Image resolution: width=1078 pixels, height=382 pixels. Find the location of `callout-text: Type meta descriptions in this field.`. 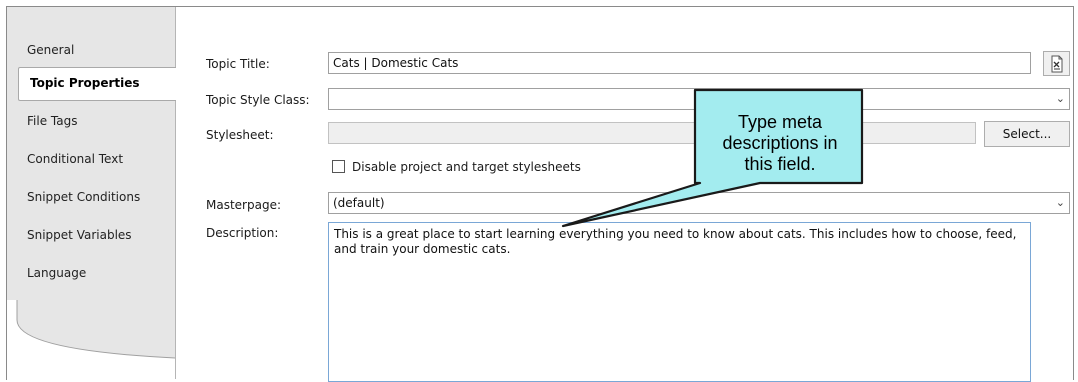

callout-text: Type meta descriptions in this field. is located at coordinates (780, 143).